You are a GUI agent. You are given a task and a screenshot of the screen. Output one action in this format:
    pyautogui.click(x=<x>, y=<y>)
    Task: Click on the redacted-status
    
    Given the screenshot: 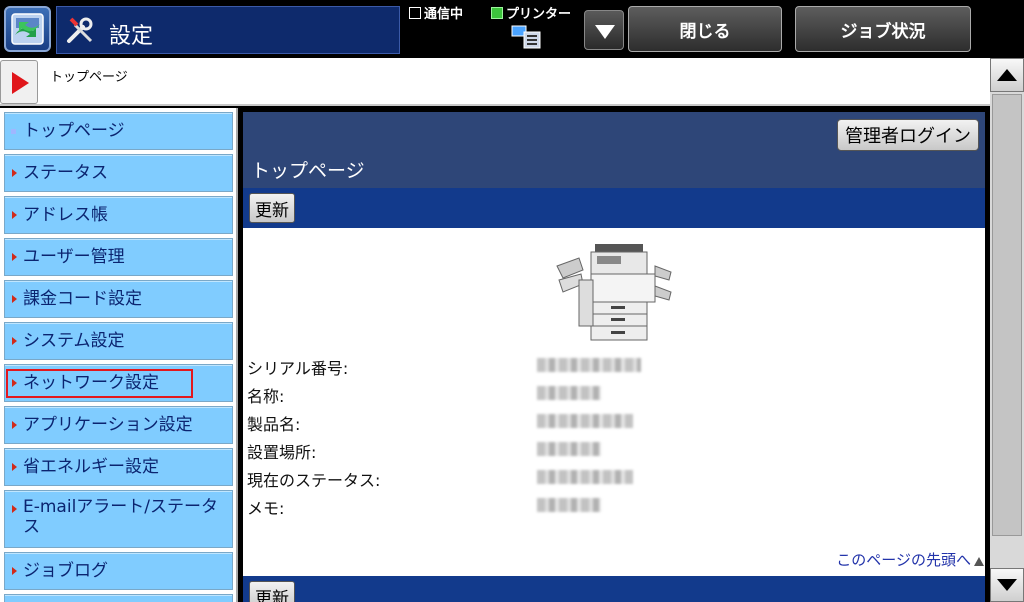 What is the action you would take?
    pyautogui.click(x=585, y=477)
    